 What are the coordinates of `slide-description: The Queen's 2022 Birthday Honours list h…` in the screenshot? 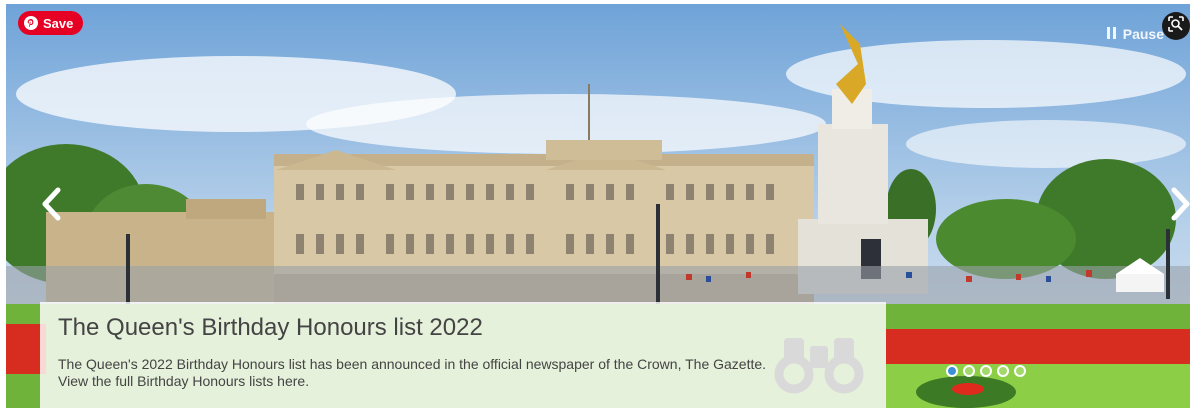 It's located at (412, 372).